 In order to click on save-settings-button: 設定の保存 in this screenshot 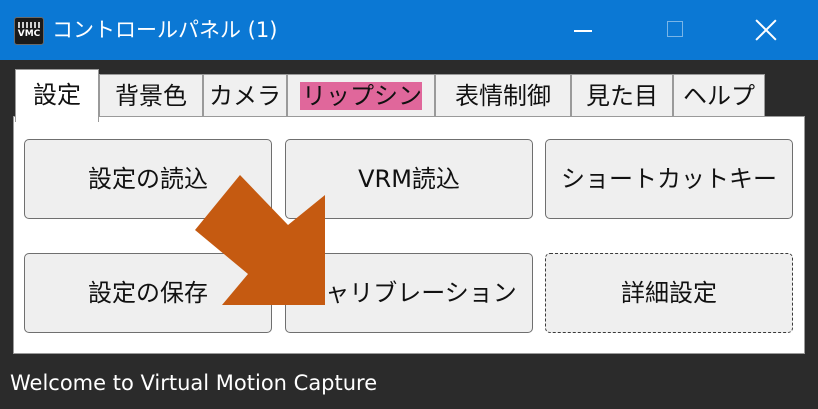, I will do `click(148, 293)`.